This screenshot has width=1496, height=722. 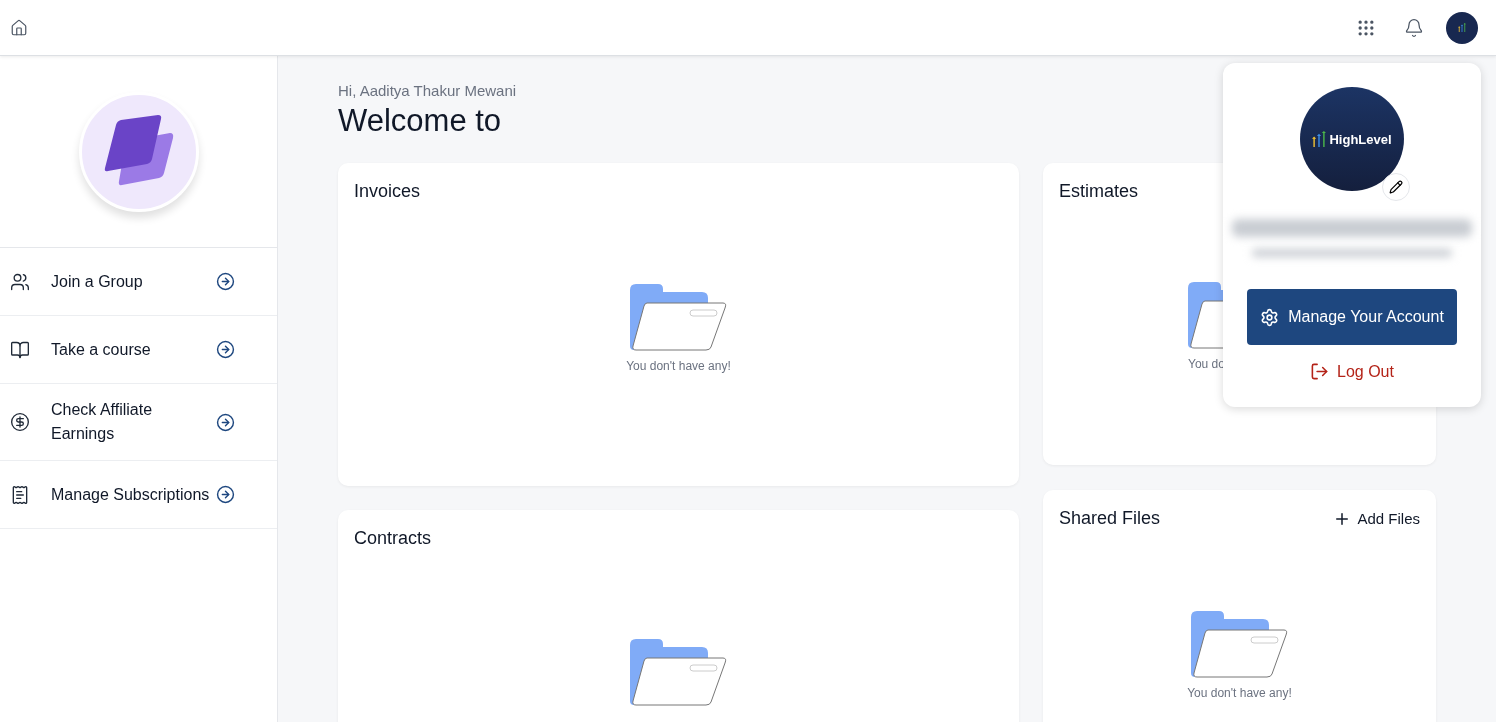 What do you see at coordinates (1352, 371) in the screenshot?
I see `logout-button: Log Out` at bounding box center [1352, 371].